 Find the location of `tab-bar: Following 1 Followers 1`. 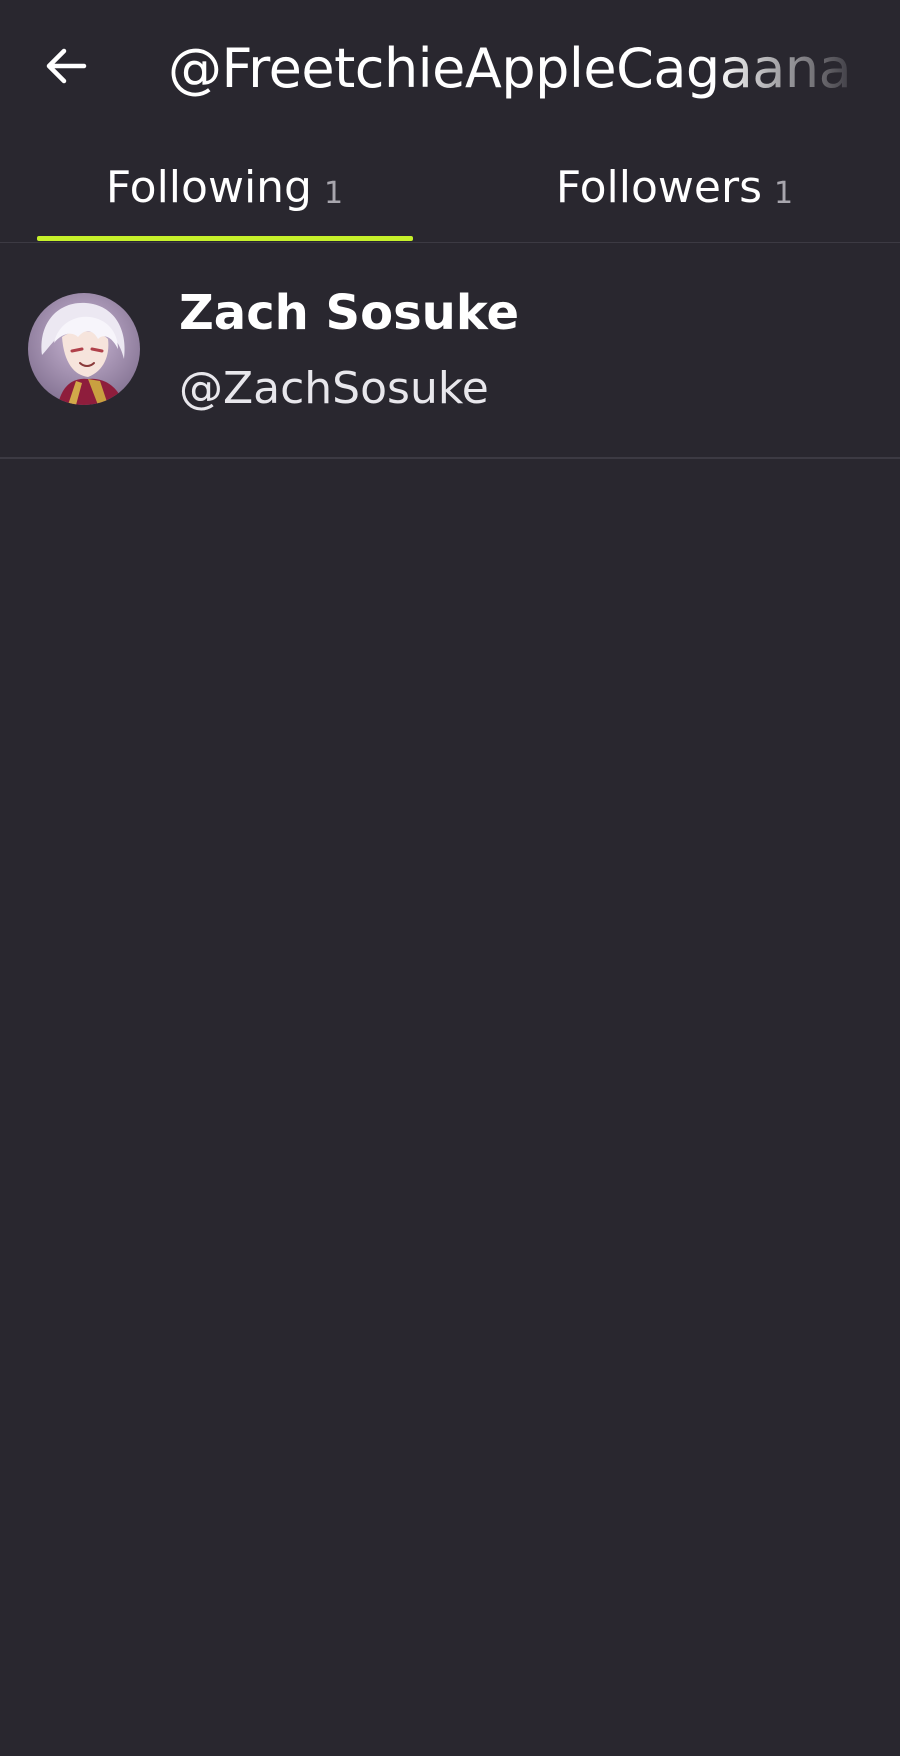

tab-bar: Following 1 Followers 1 is located at coordinates (450, 187).